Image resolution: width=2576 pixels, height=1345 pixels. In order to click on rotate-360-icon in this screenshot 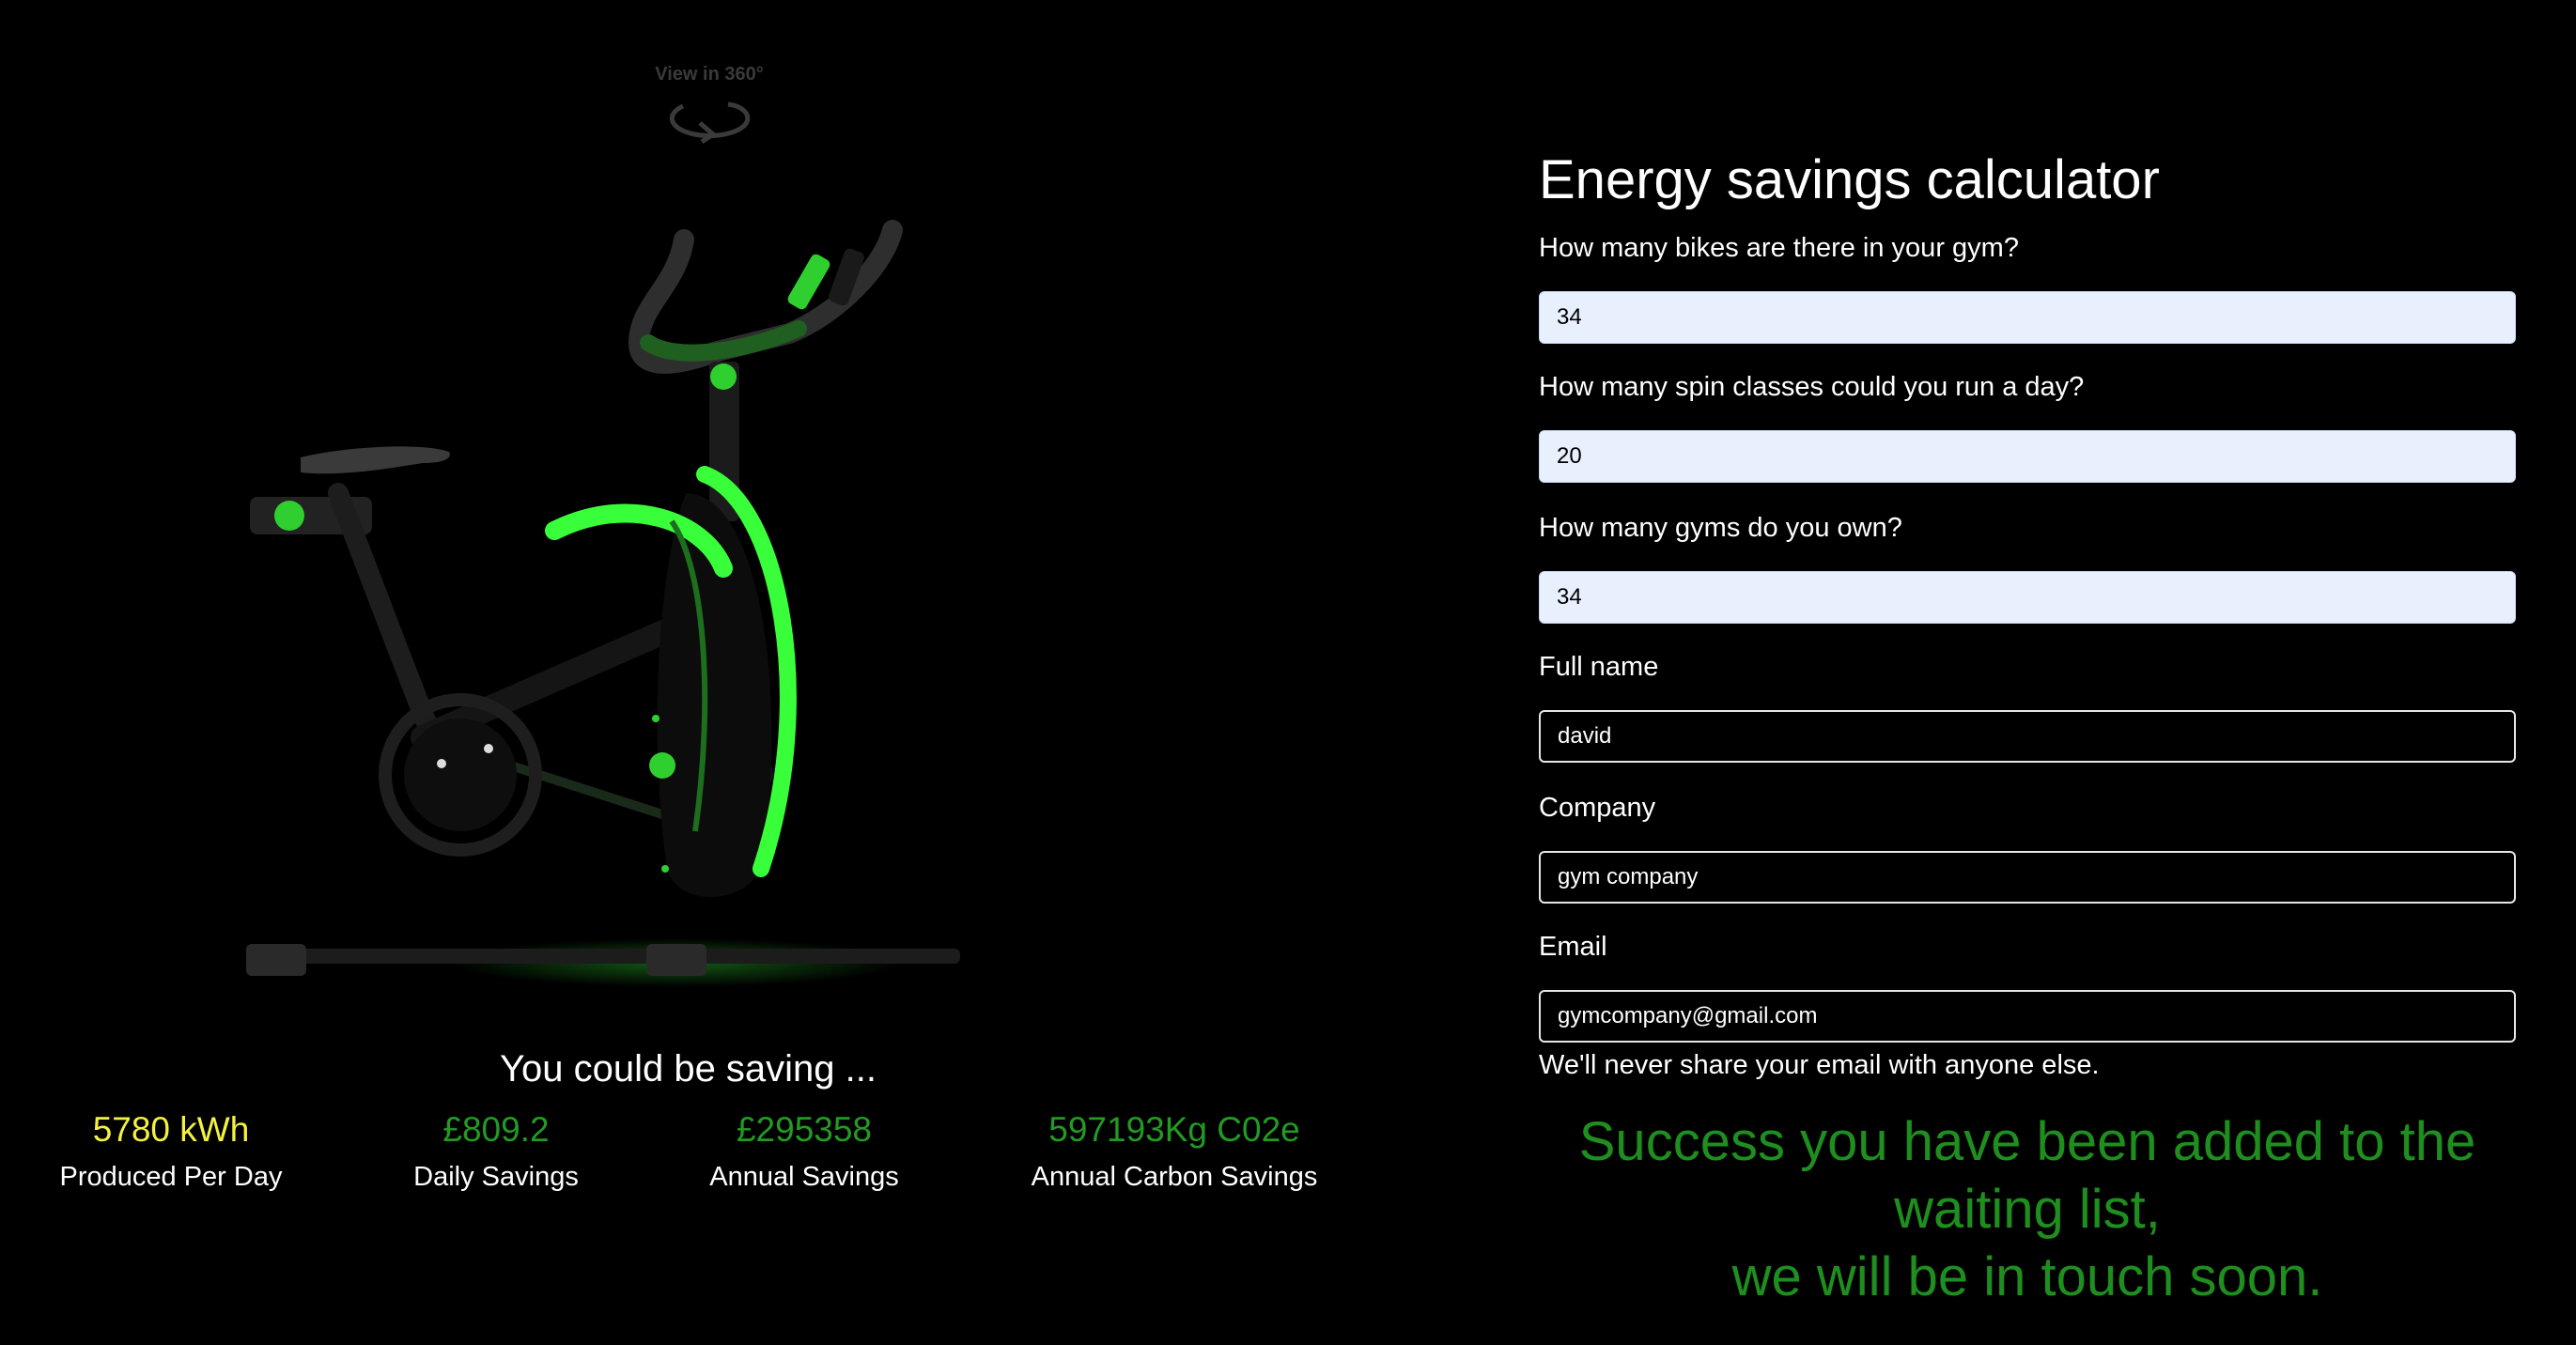, I will do `click(709, 117)`.